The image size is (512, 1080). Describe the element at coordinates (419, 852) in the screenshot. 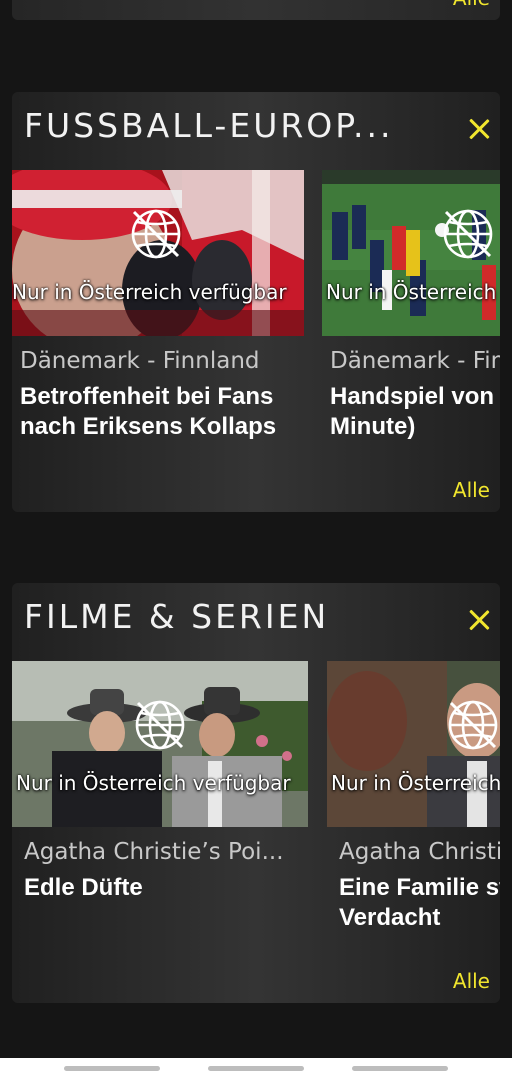

I see `card-subtitle: Agatha Christie’s Poirot` at that location.